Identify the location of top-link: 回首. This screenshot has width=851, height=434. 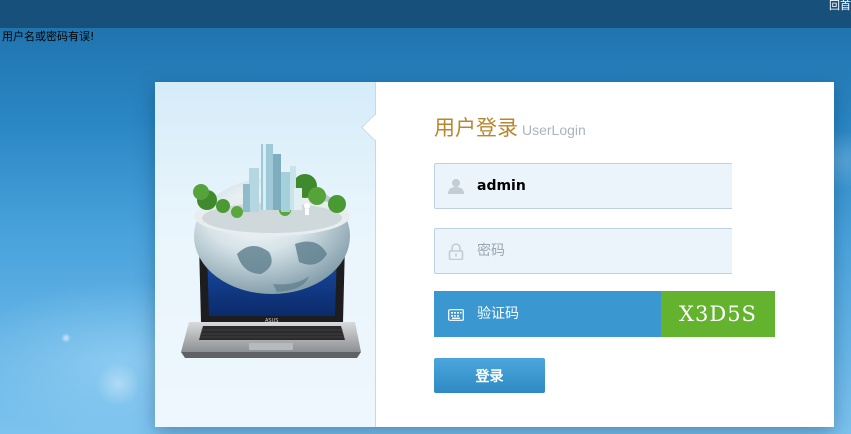
(840, 6).